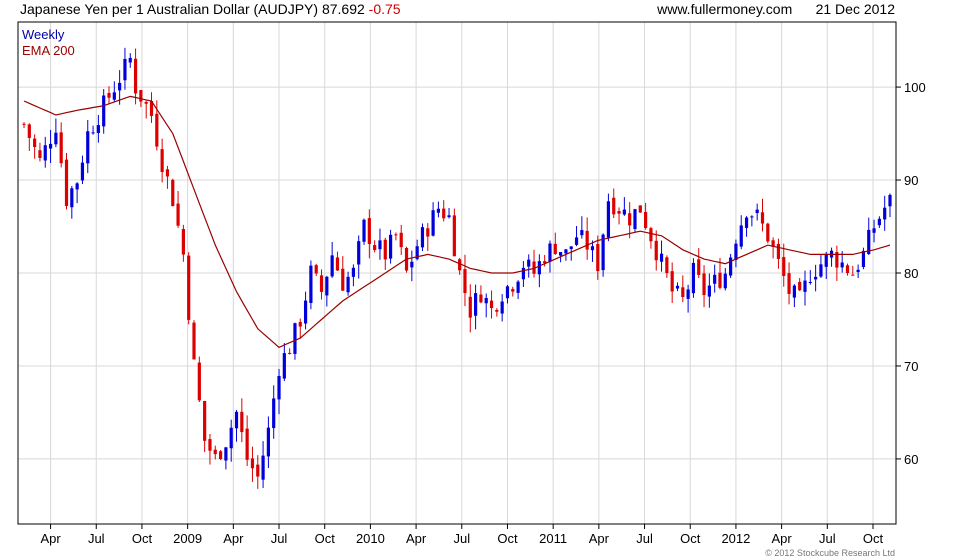 Image resolution: width=980 pixels, height=560 pixels. I want to click on y-tick-label: 90, so click(911, 180).